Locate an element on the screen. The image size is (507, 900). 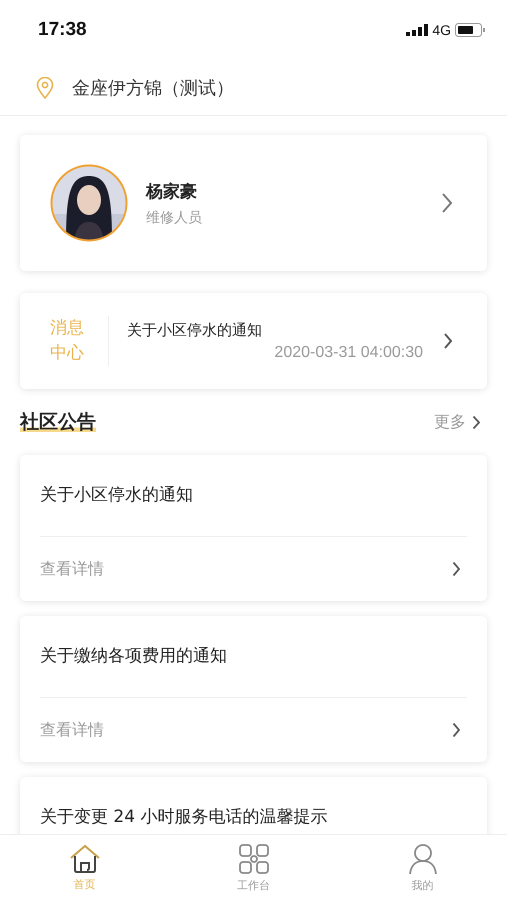
notice-card: 关于缴纳各项费用的通知 查看详情 is located at coordinates (253, 689).